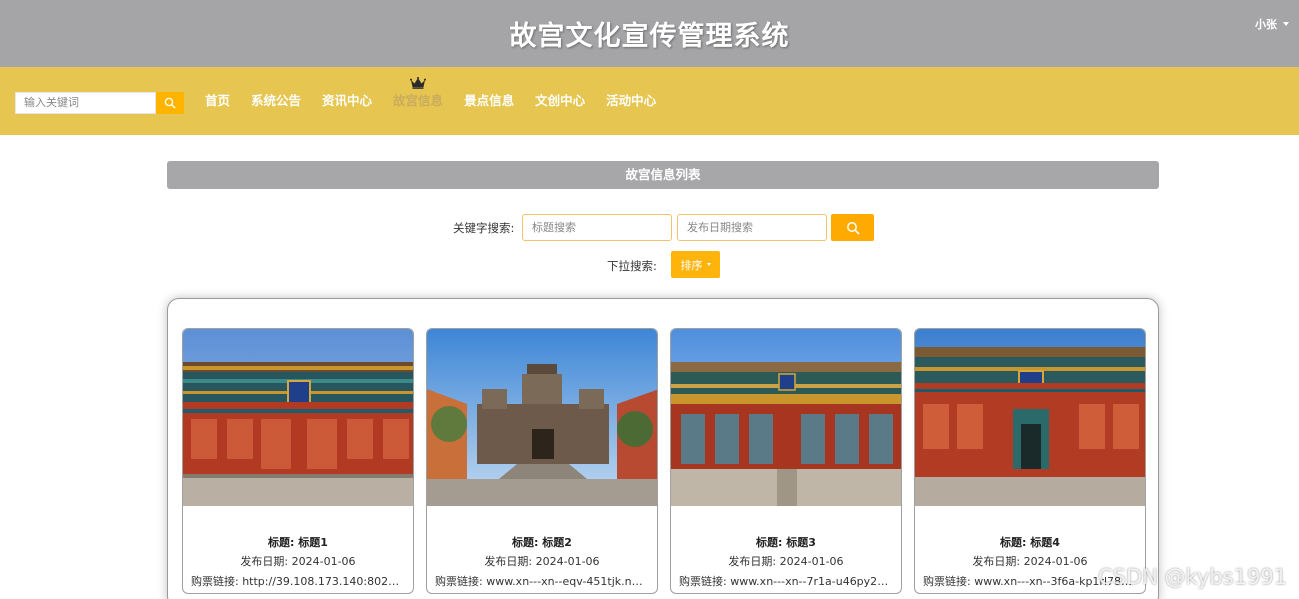  I want to click on crown-icon, so click(418, 83).